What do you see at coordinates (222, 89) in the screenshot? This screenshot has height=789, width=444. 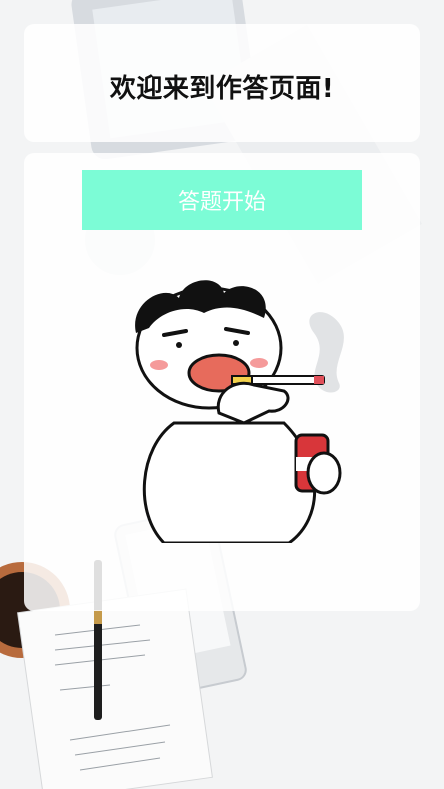 I see `page-title: 欢迎来到作答页面!` at bounding box center [222, 89].